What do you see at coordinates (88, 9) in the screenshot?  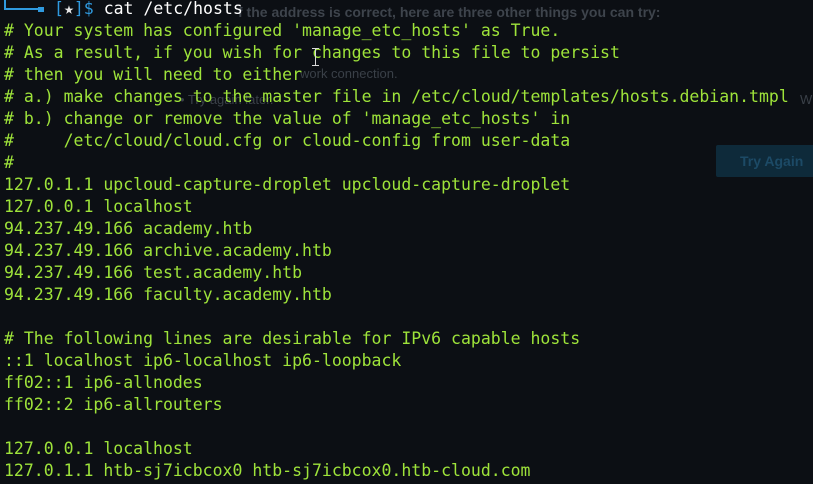 I see `prompt-close: ]$` at bounding box center [88, 9].